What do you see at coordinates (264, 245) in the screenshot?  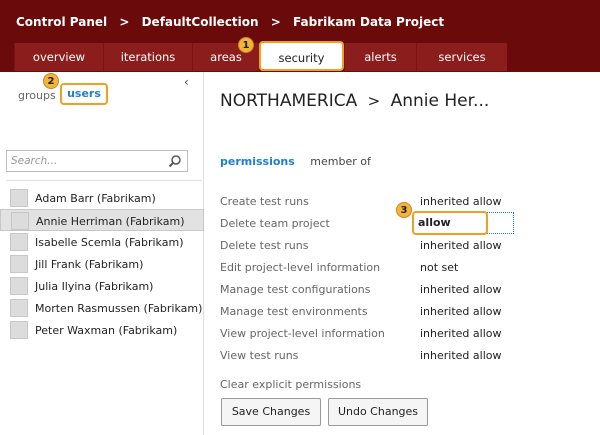 I see `permission-name: Delete test runs` at bounding box center [264, 245].